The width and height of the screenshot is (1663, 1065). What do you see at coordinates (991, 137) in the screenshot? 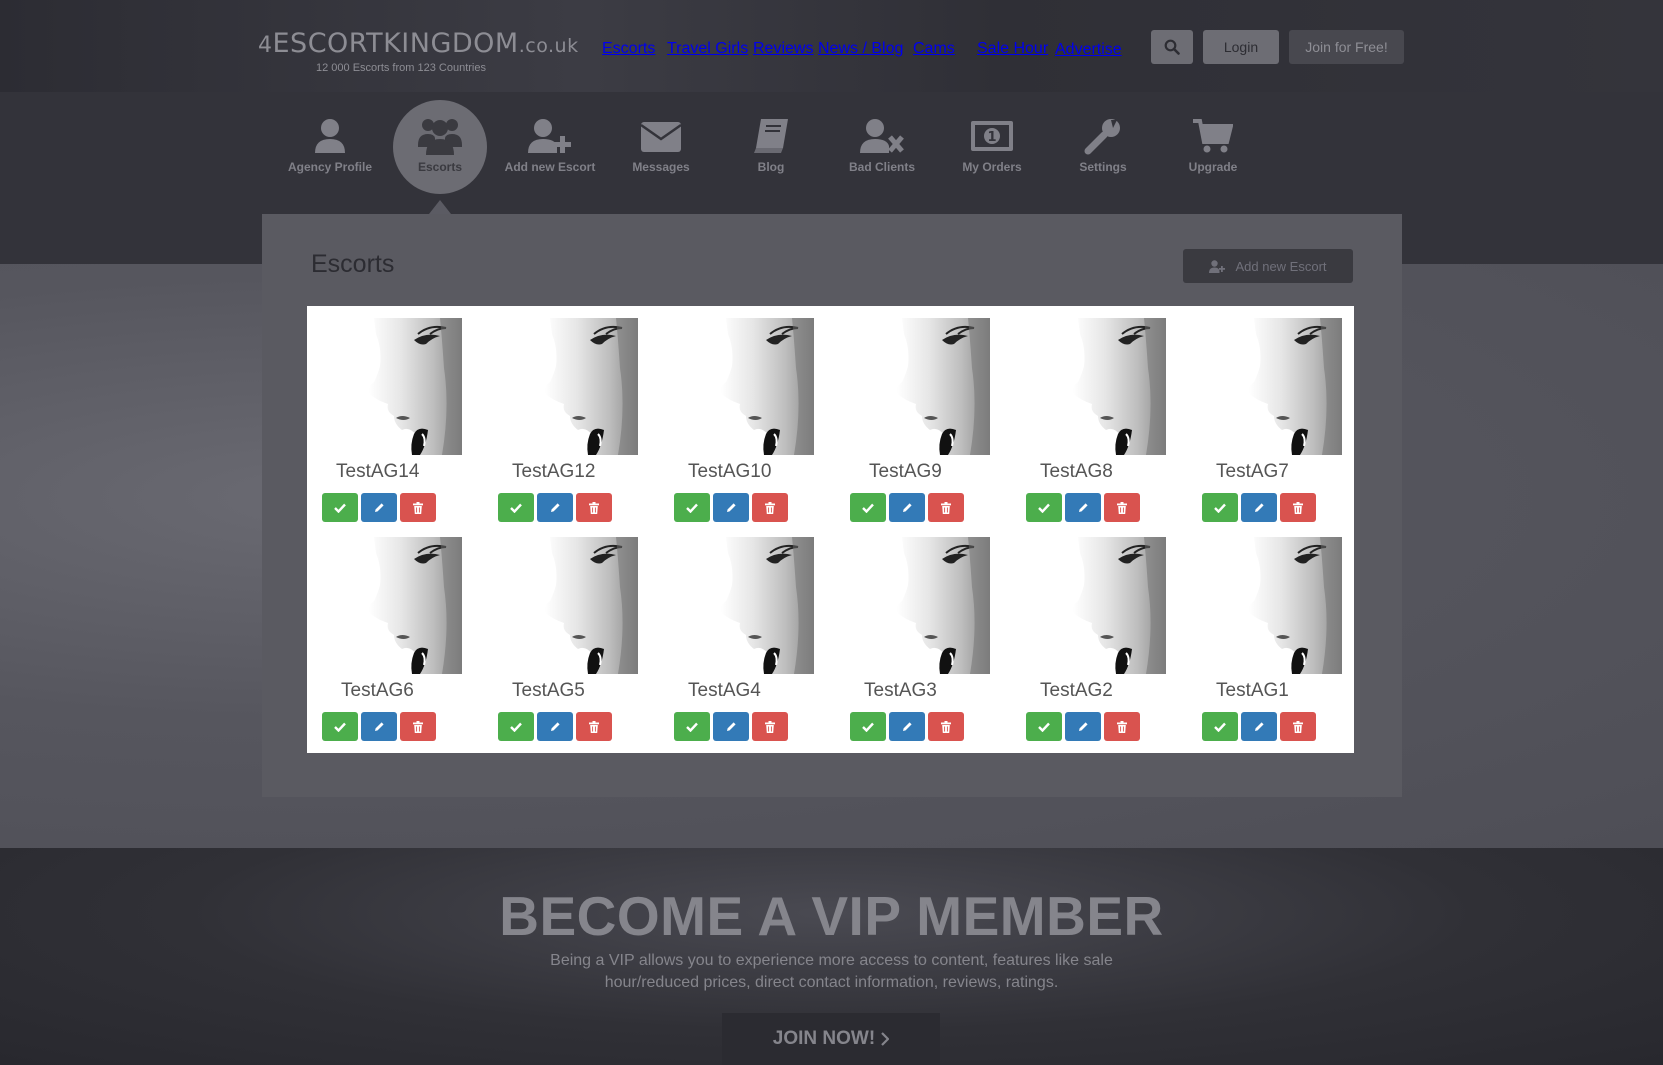
I see `svg-text: 1` at bounding box center [991, 137].